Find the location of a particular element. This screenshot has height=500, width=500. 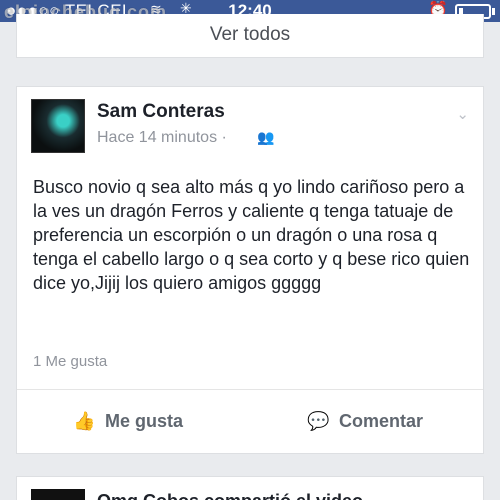

like-button: 👍 Me gusta is located at coordinates (128, 421).